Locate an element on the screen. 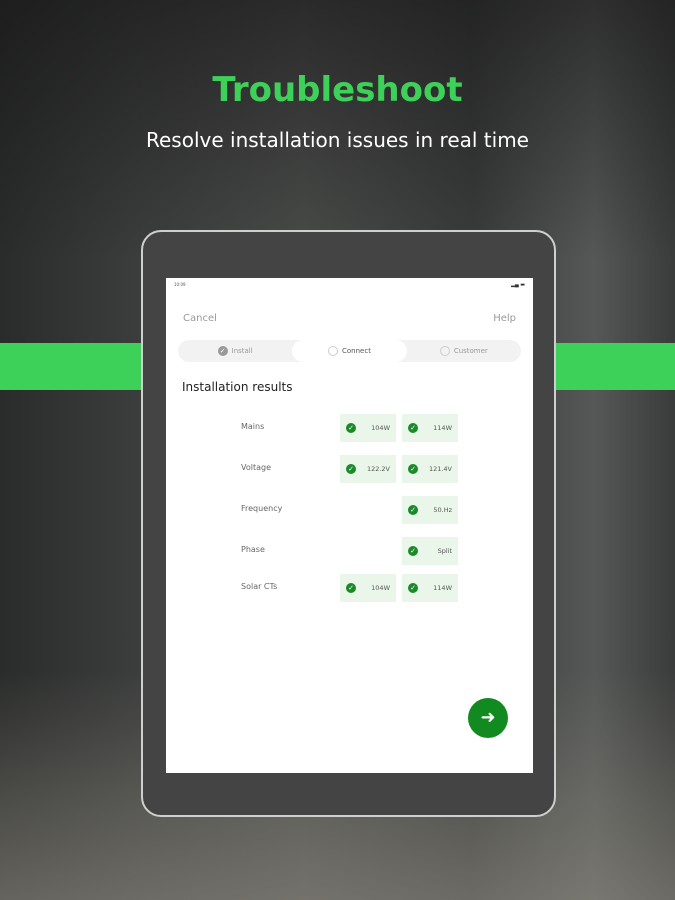  step-connect: Connect is located at coordinates (349, 351).